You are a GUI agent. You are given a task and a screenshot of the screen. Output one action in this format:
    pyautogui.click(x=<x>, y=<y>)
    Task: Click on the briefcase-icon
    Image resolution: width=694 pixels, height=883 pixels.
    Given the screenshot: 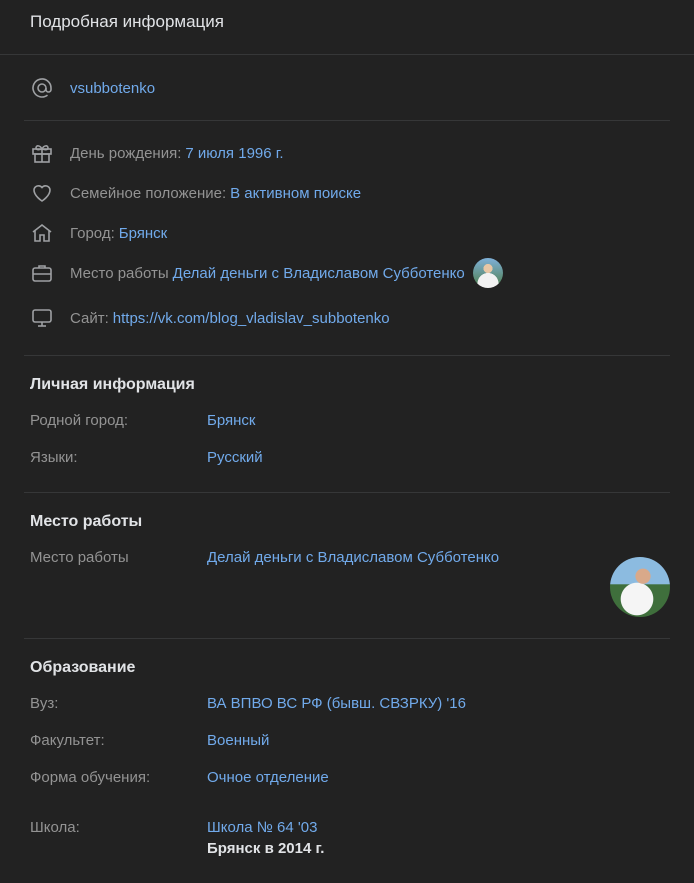 What is the action you would take?
    pyautogui.click(x=42, y=273)
    